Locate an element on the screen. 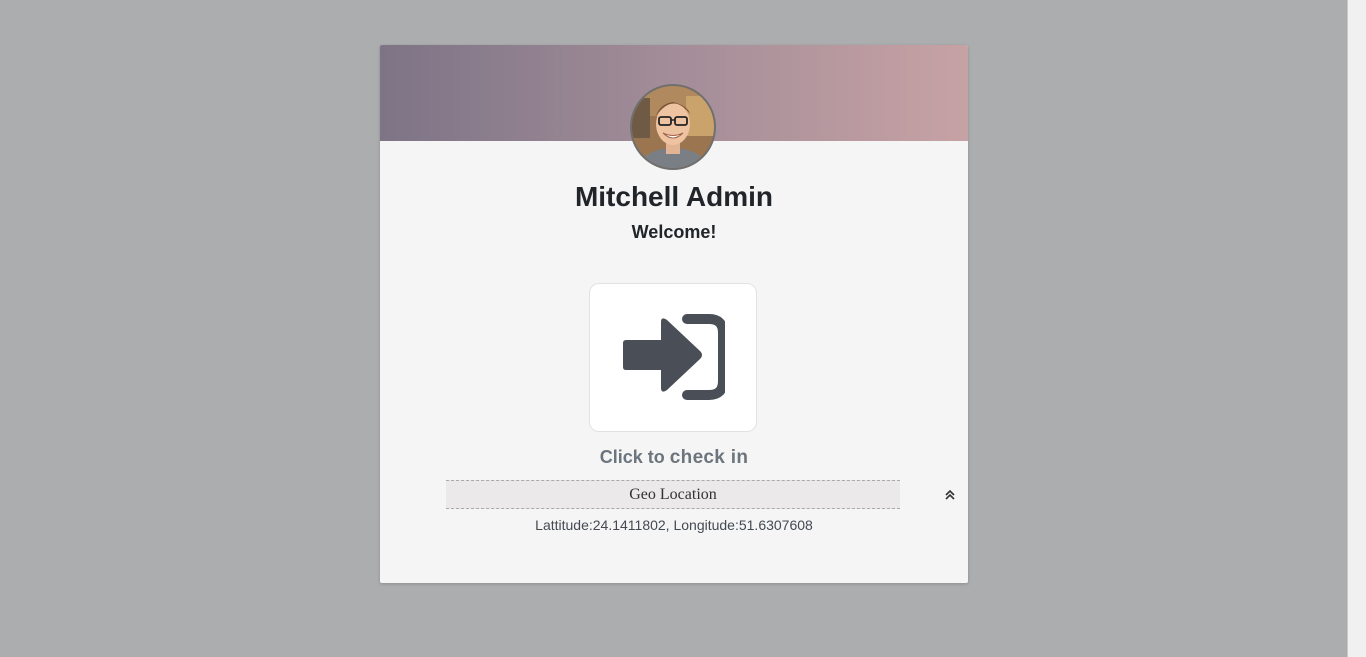  check-in-button is located at coordinates (673, 357).